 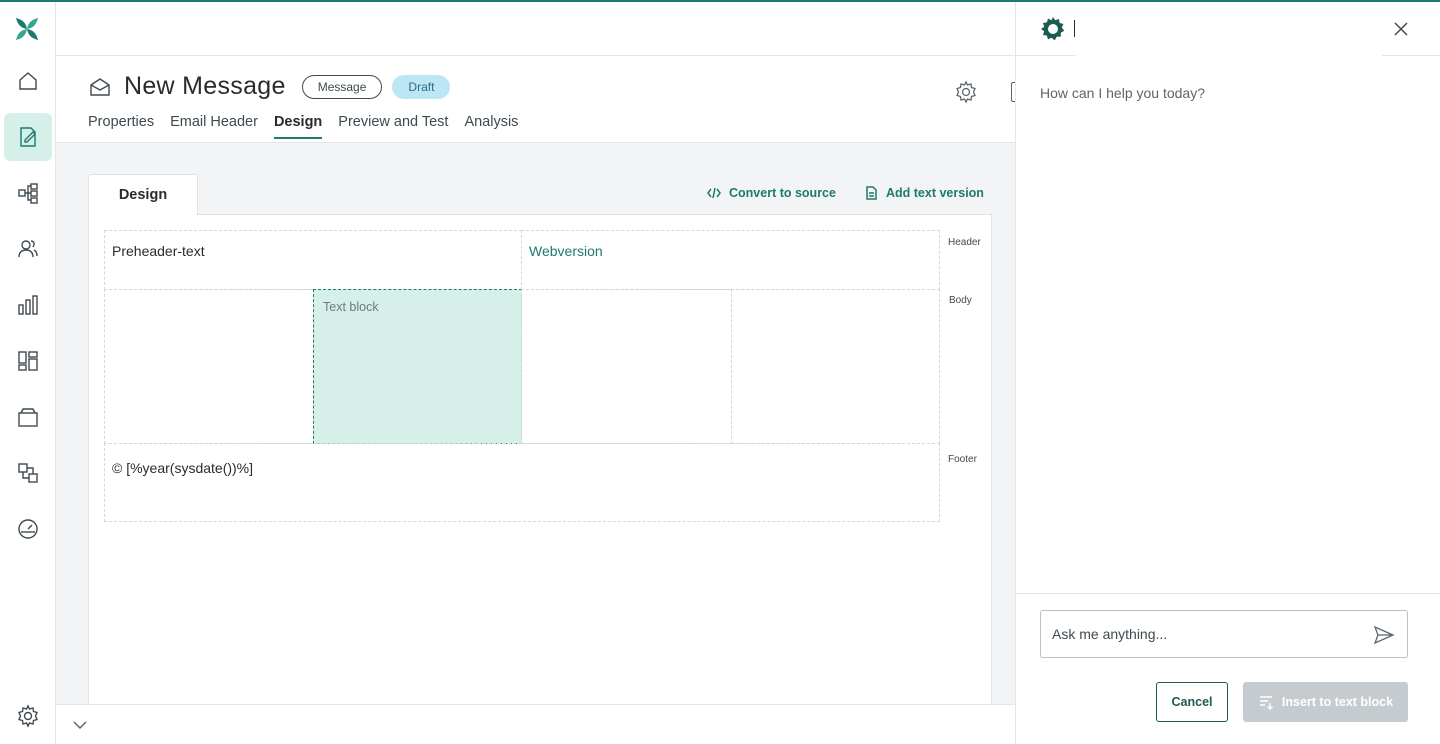 What do you see at coordinates (1053, 29) in the screenshot?
I see `assistant-logo-icon` at bounding box center [1053, 29].